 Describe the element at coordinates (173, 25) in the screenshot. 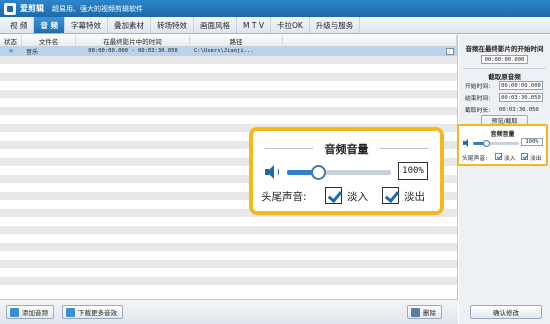

I see `tab-transitions: 转场特效` at that location.